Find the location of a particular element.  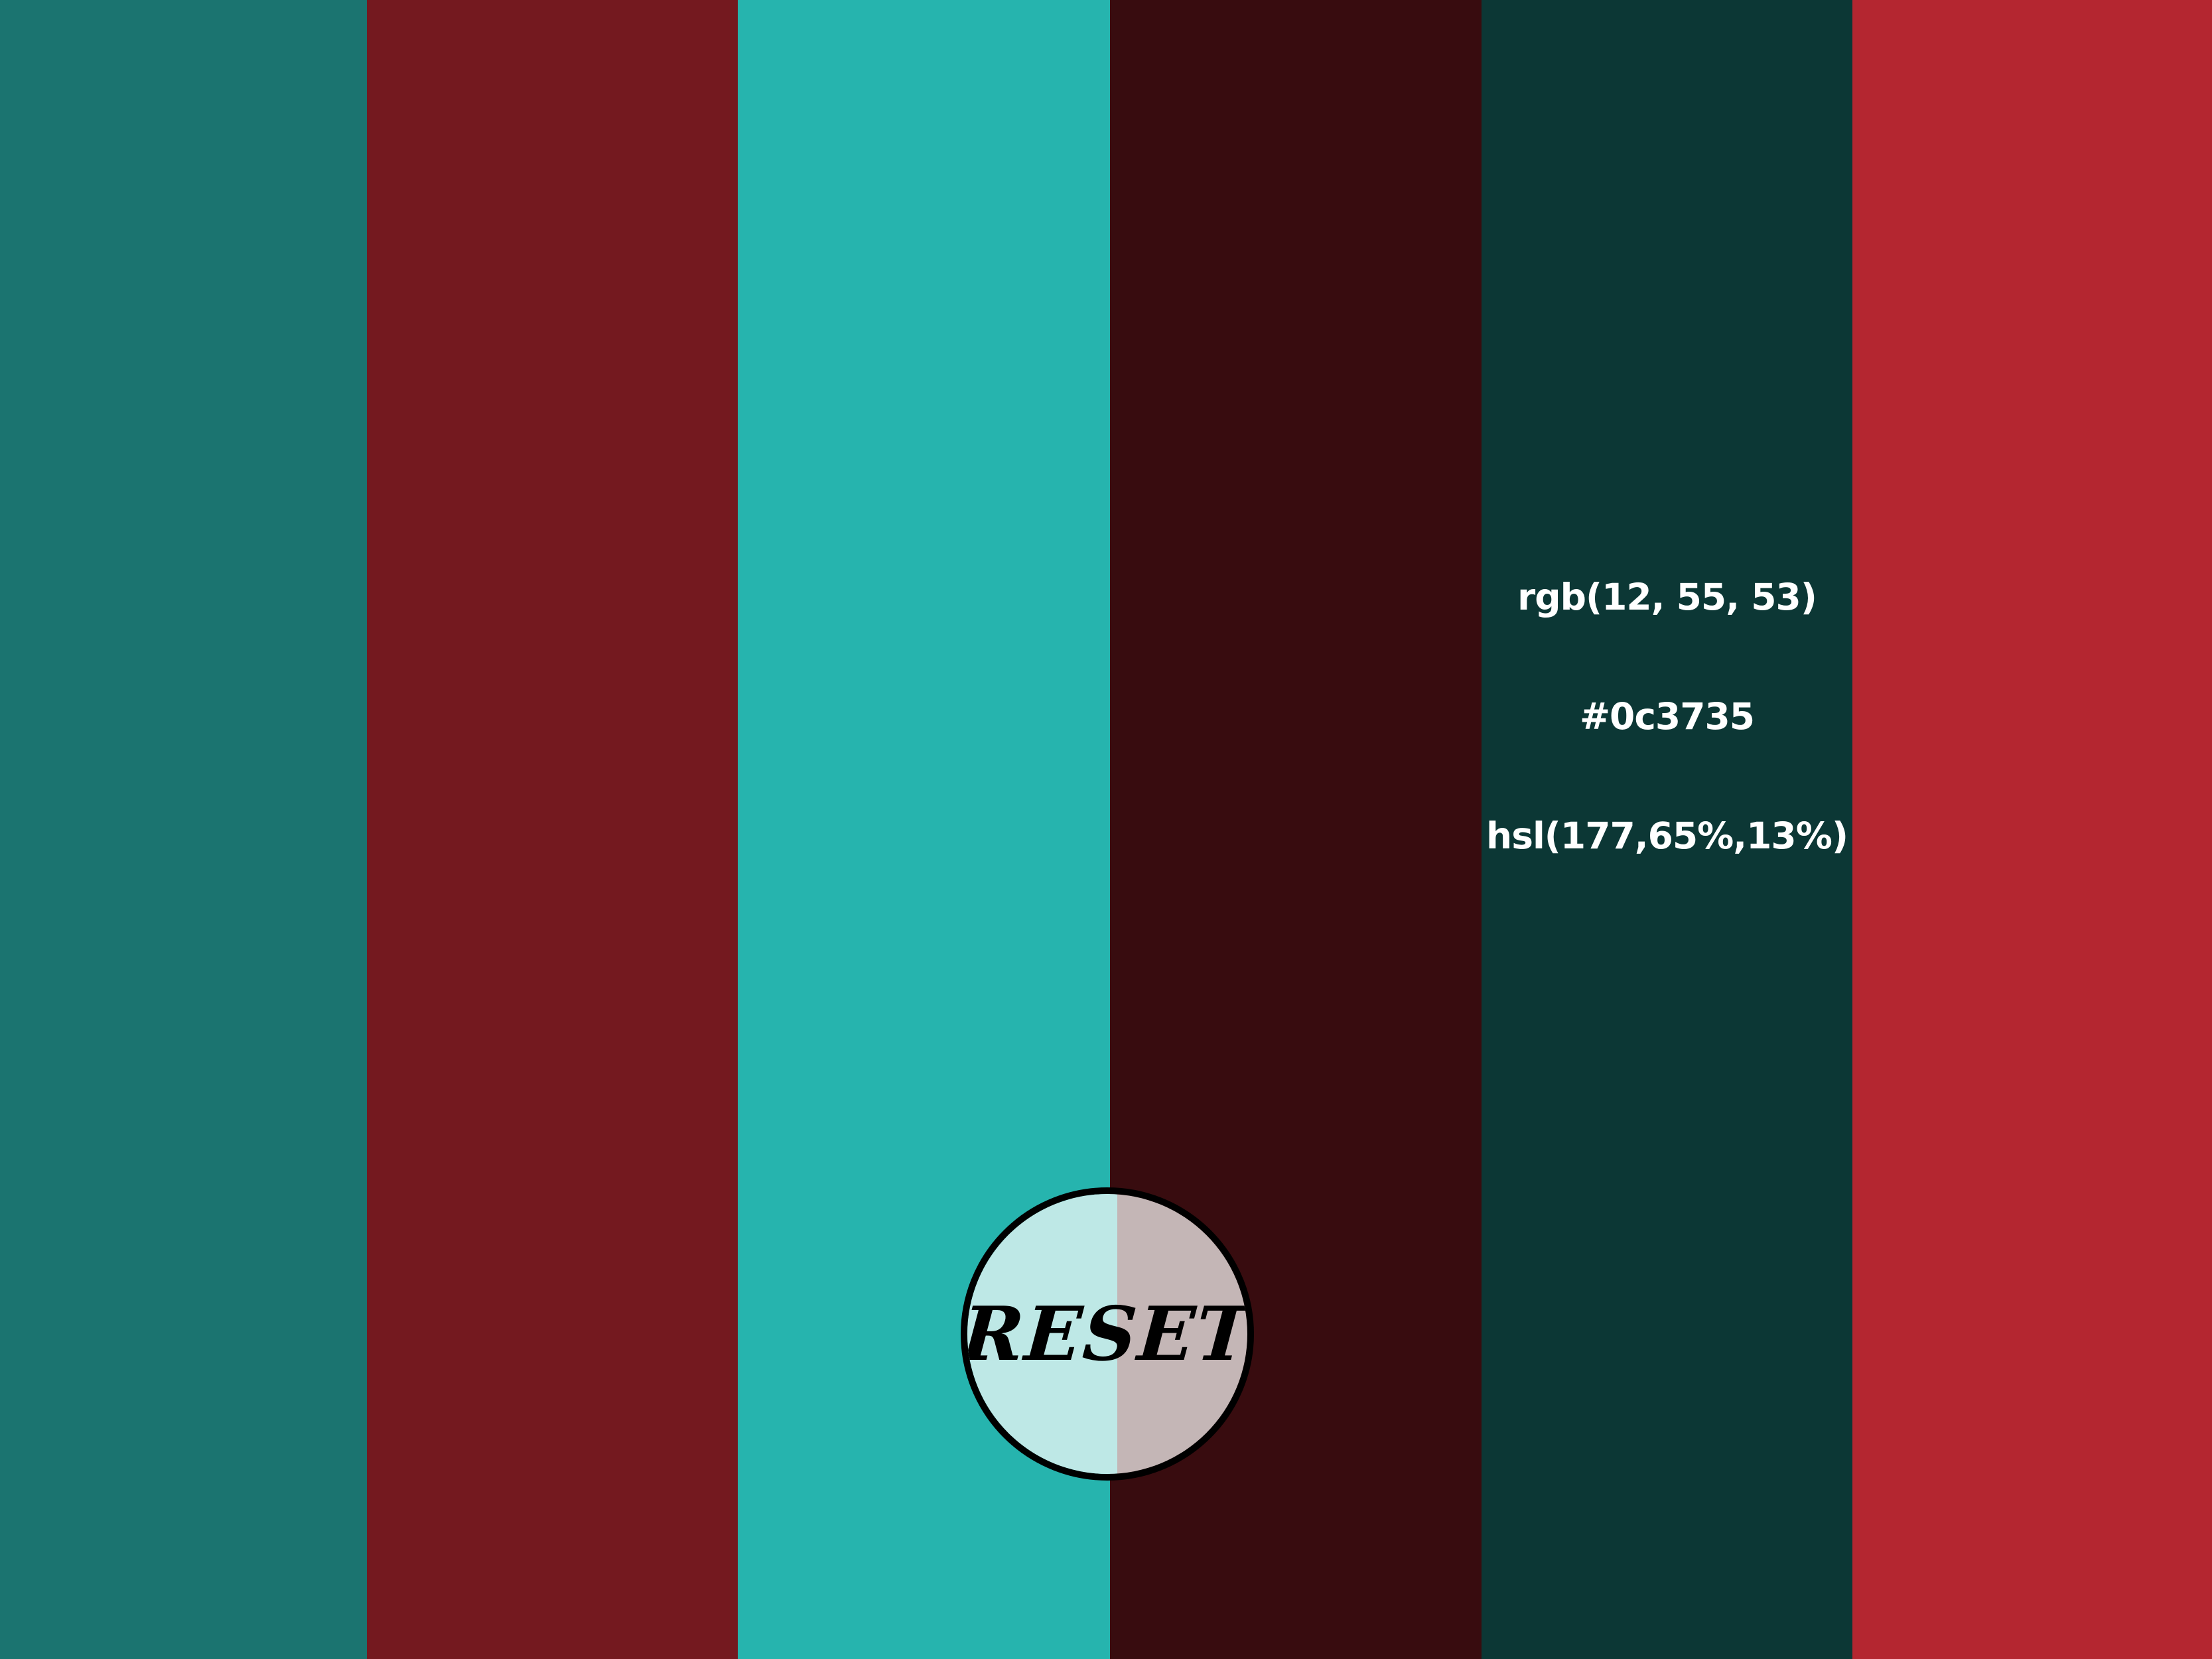

reset-button: RESET is located at coordinates (1107, 1334).